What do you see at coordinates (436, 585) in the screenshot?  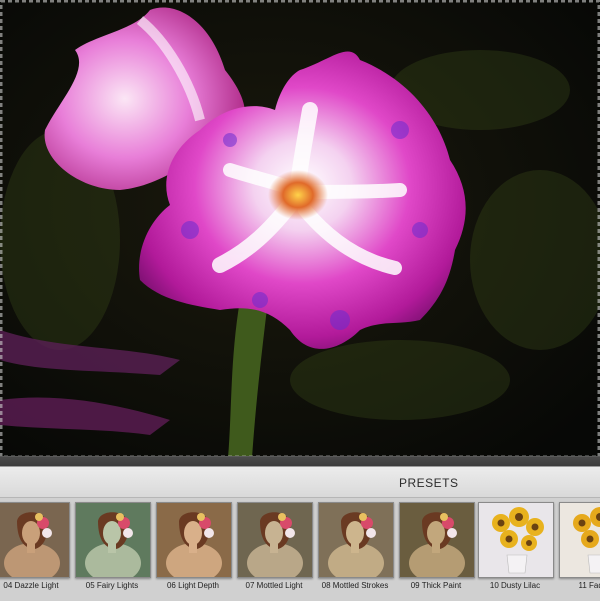 I see `preset-label: 09 Thick Paint` at bounding box center [436, 585].